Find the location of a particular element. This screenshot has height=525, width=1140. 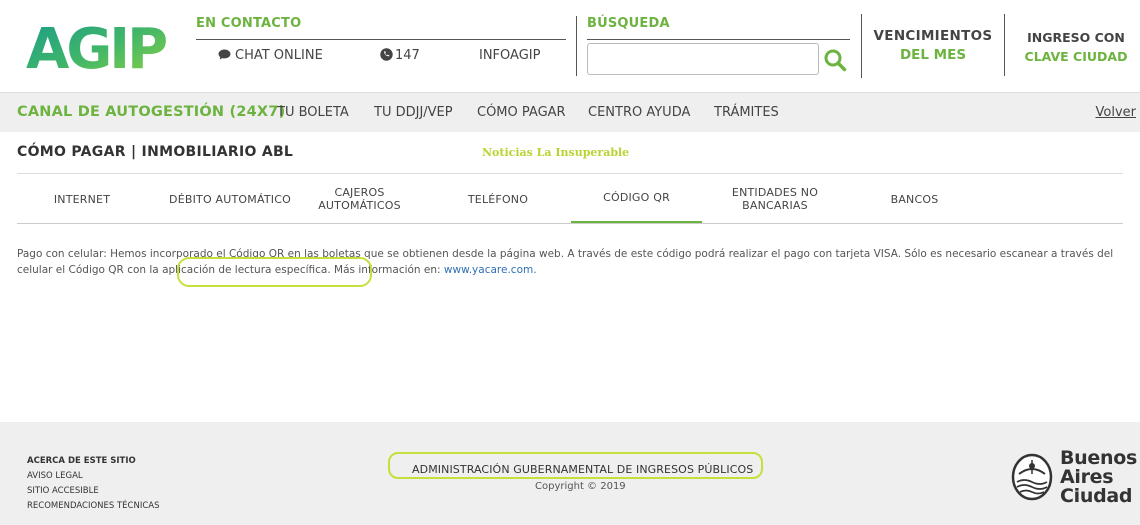

tab-entidades-no-bancarias: ENTIDADES NO BANCARIAS is located at coordinates (775, 199).